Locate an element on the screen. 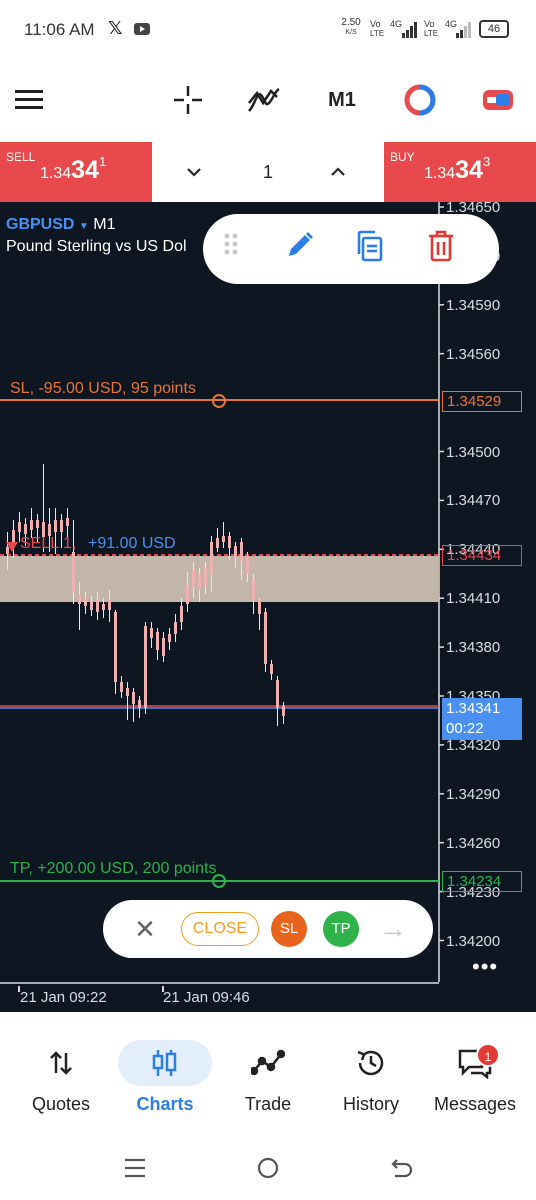  price-tick: 1.34500 is located at coordinates (473, 452).